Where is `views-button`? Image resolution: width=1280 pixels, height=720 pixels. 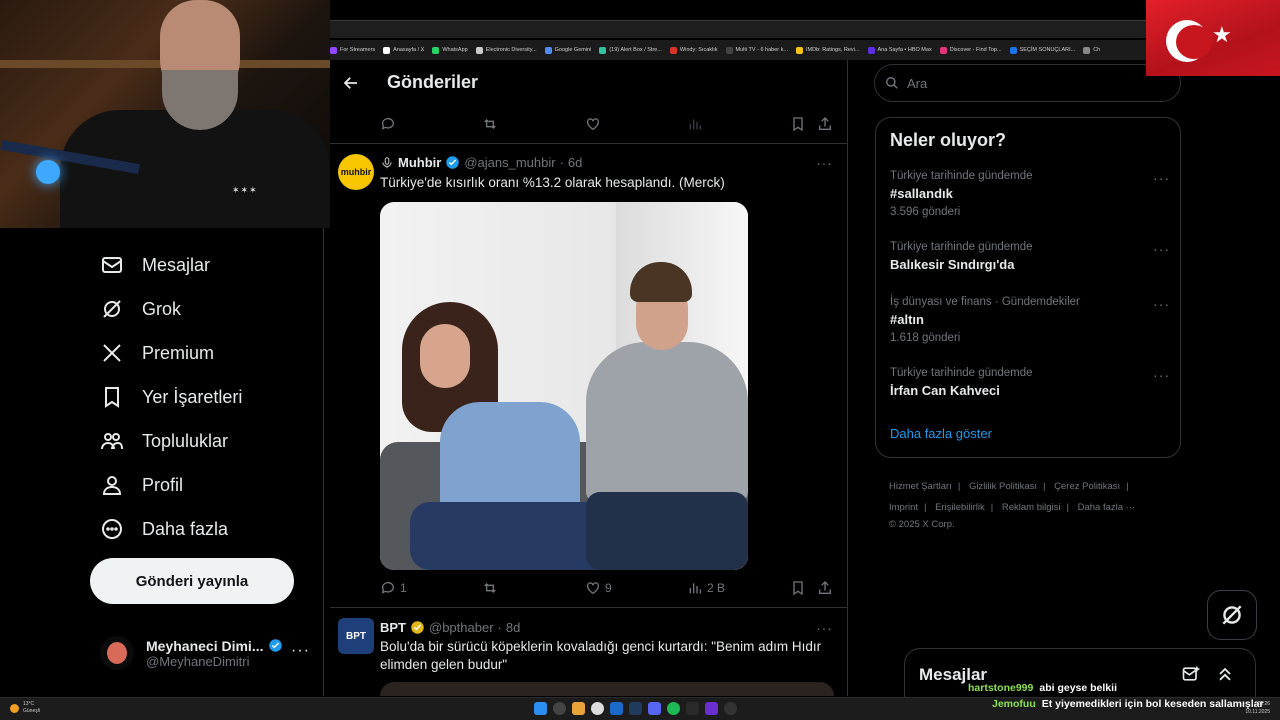
views-button is located at coordinates (695, 124).